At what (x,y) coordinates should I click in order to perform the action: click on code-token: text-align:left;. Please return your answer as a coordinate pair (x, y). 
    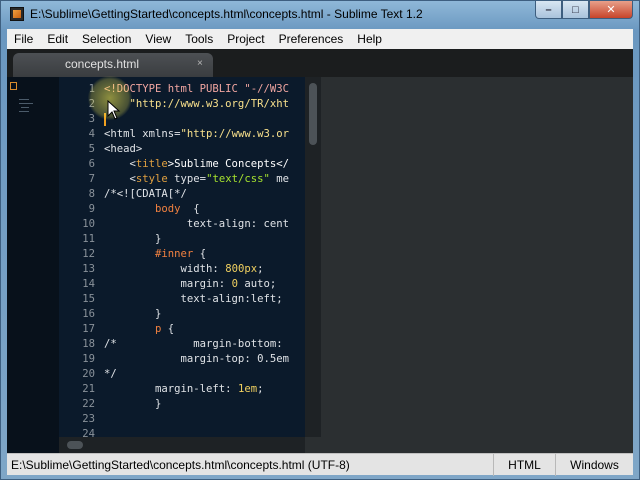
    Looking at the image, I should click on (193, 299).